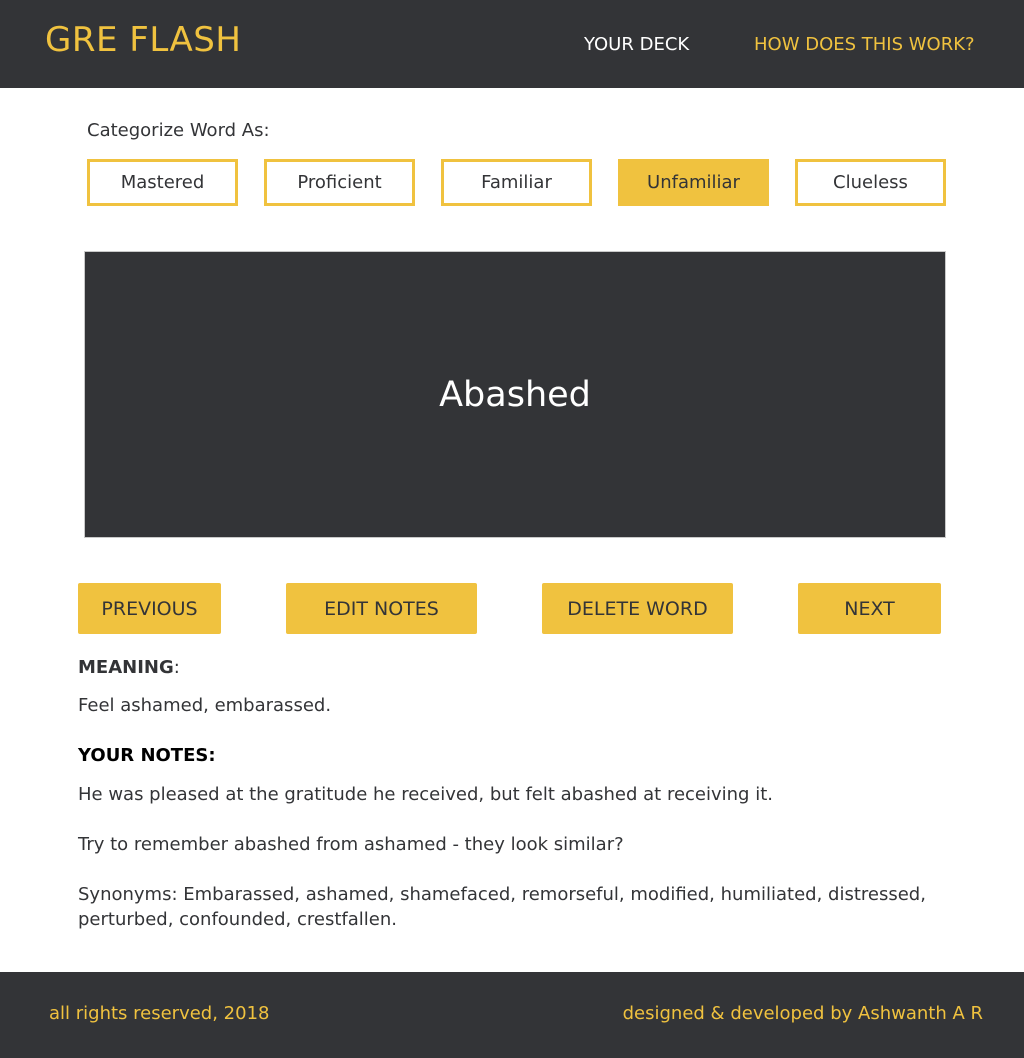  What do you see at coordinates (162, 182) in the screenshot?
I see `category-mastered-button: Mastered` at bounding box center [162, 182].